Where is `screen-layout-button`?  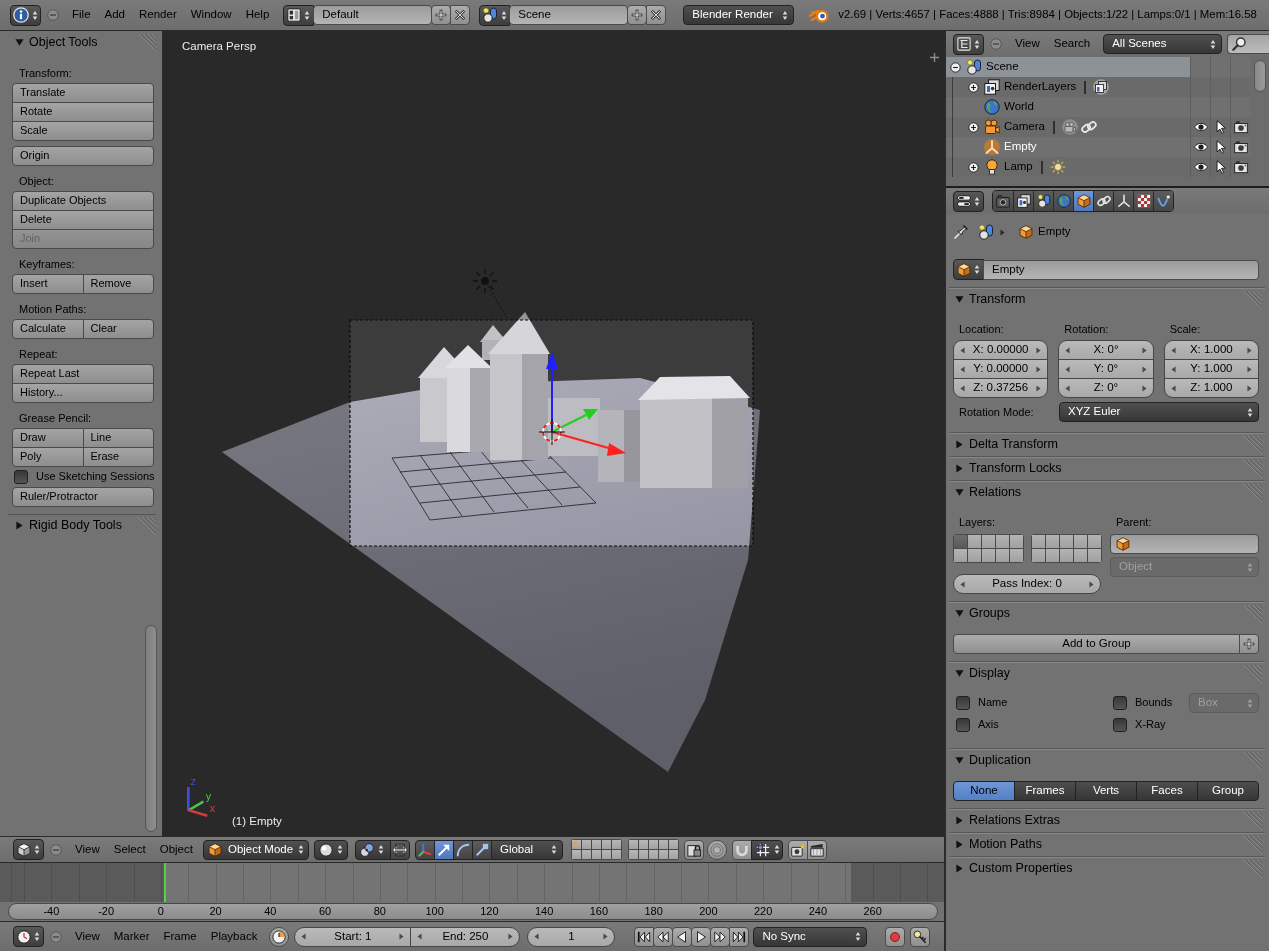
screen-layout-button is located at coordinates (299, 15).